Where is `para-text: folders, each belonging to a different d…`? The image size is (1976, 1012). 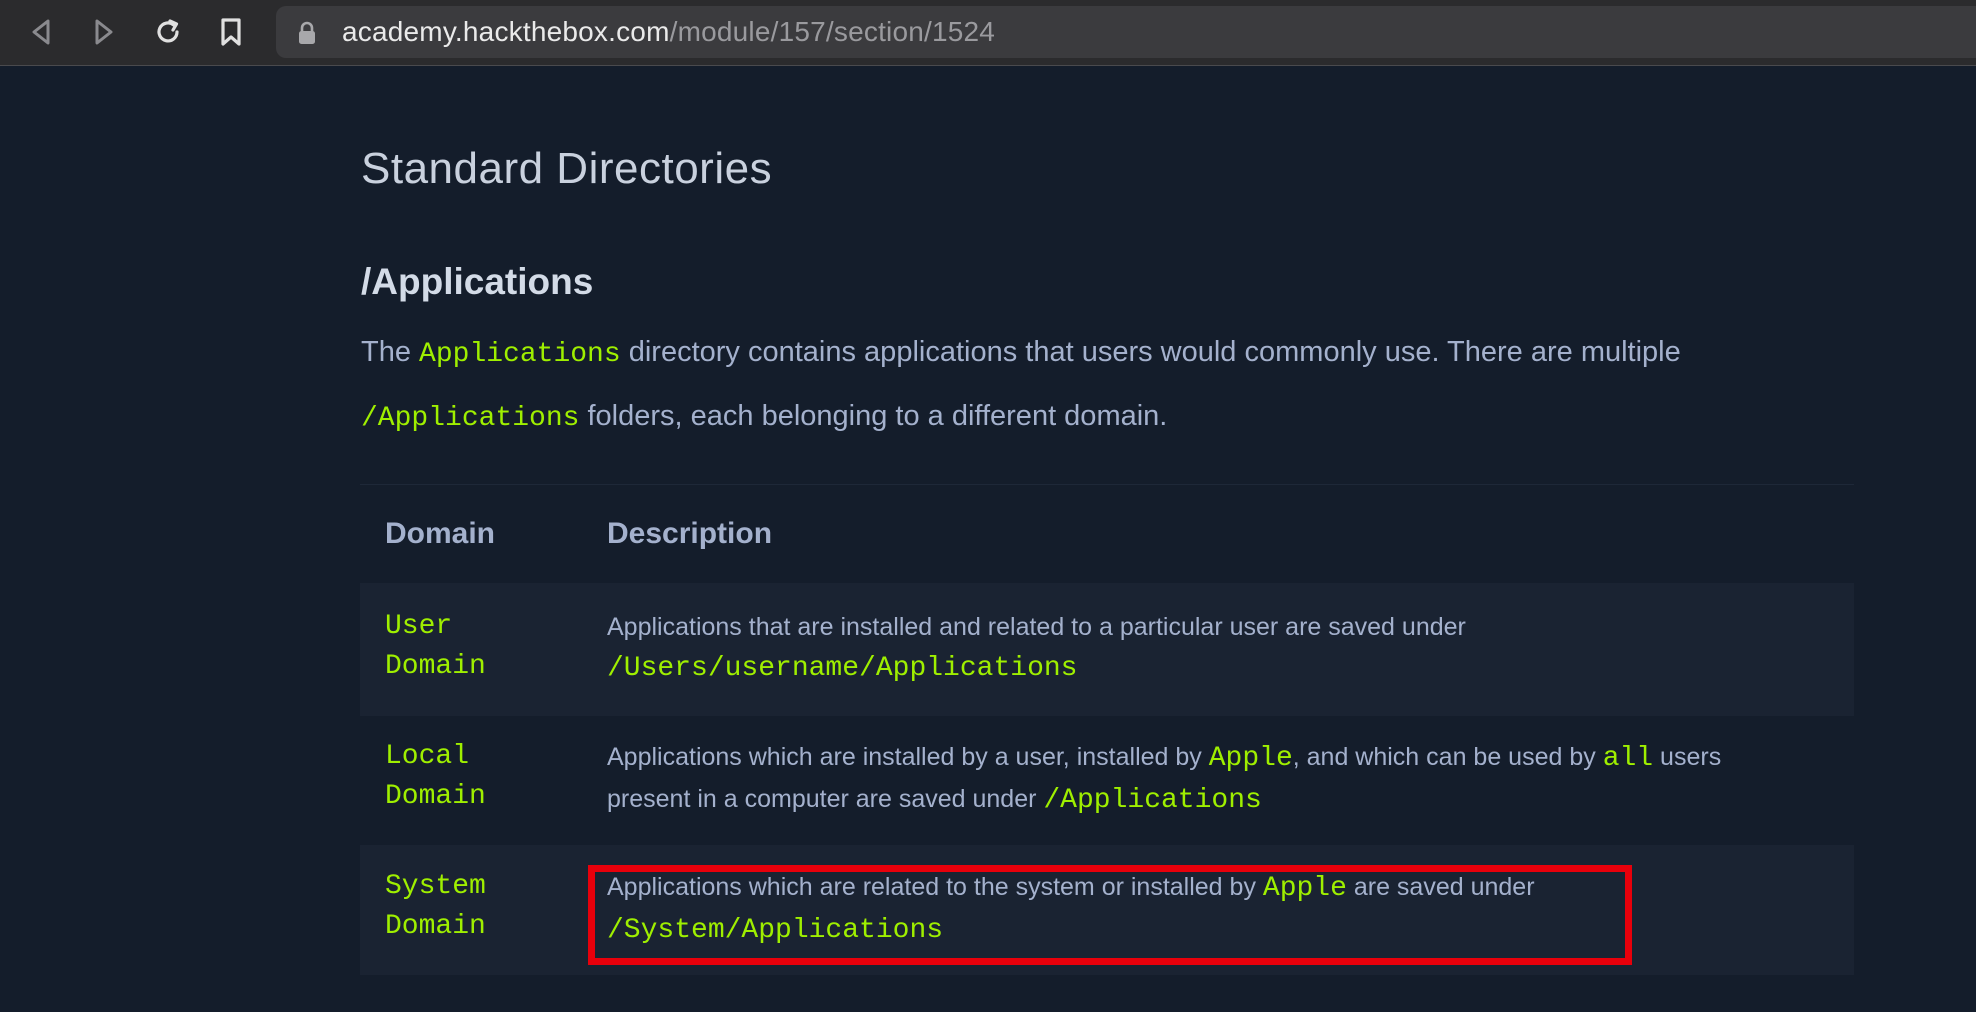 para-text: folders, each belonging to a different d… is located at coordinates (873, 416).